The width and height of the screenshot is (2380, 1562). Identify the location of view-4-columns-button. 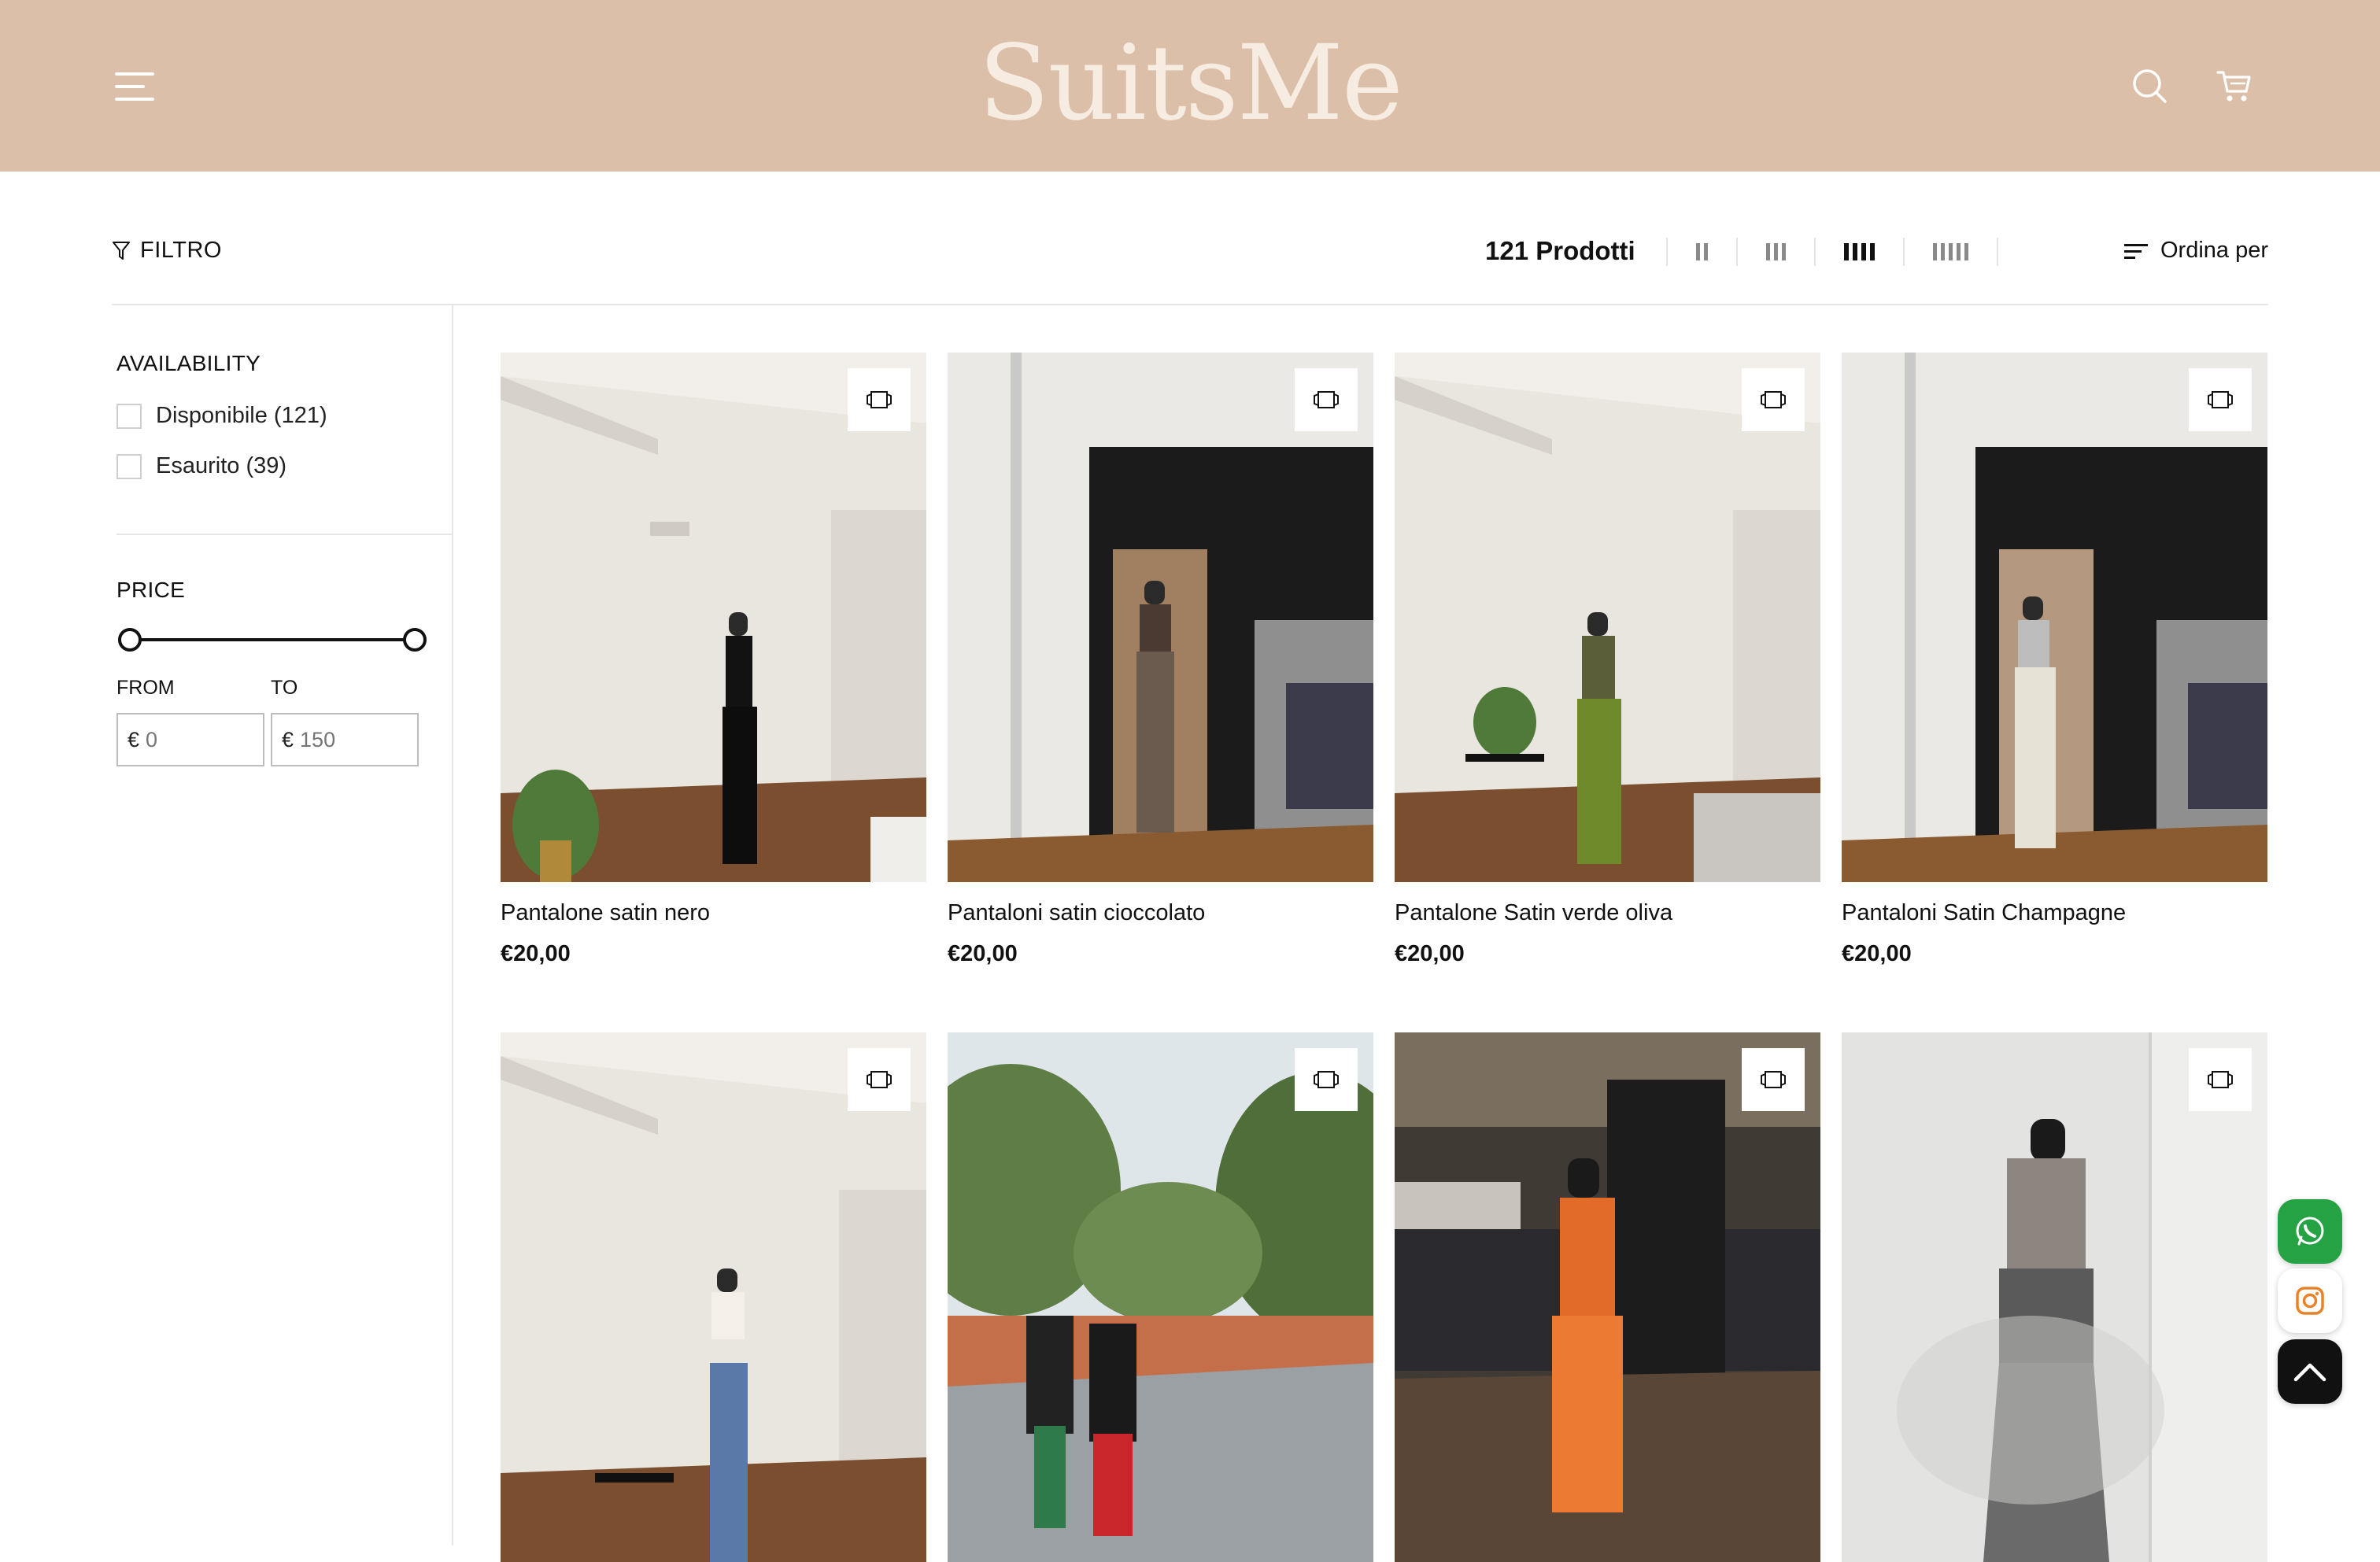
(1861, 252).